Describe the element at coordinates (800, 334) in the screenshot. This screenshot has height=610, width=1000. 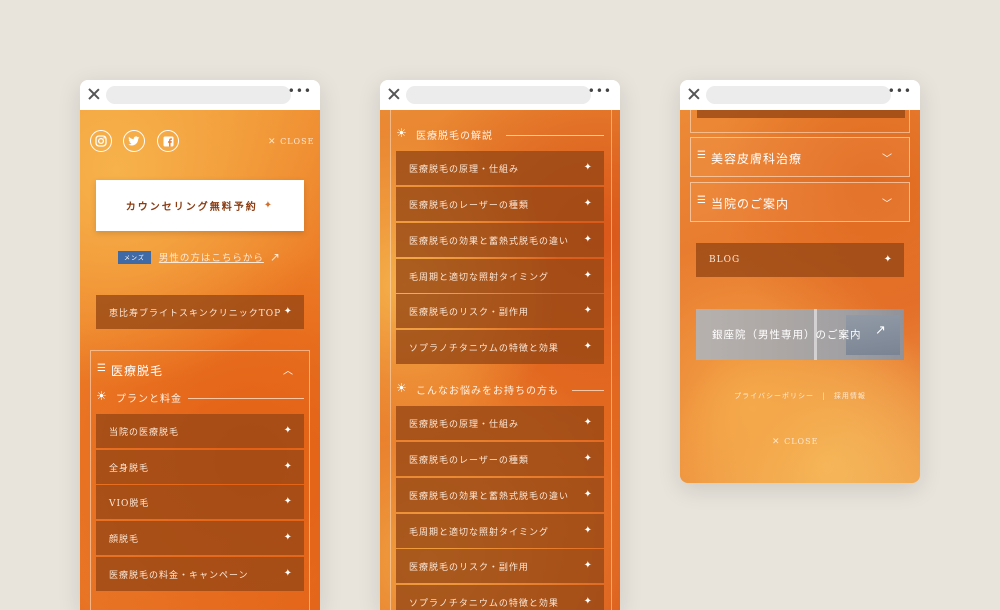
I see `ginza-clinic-banner: 銀座院（男性専用）のご案内 ↗` at that location.